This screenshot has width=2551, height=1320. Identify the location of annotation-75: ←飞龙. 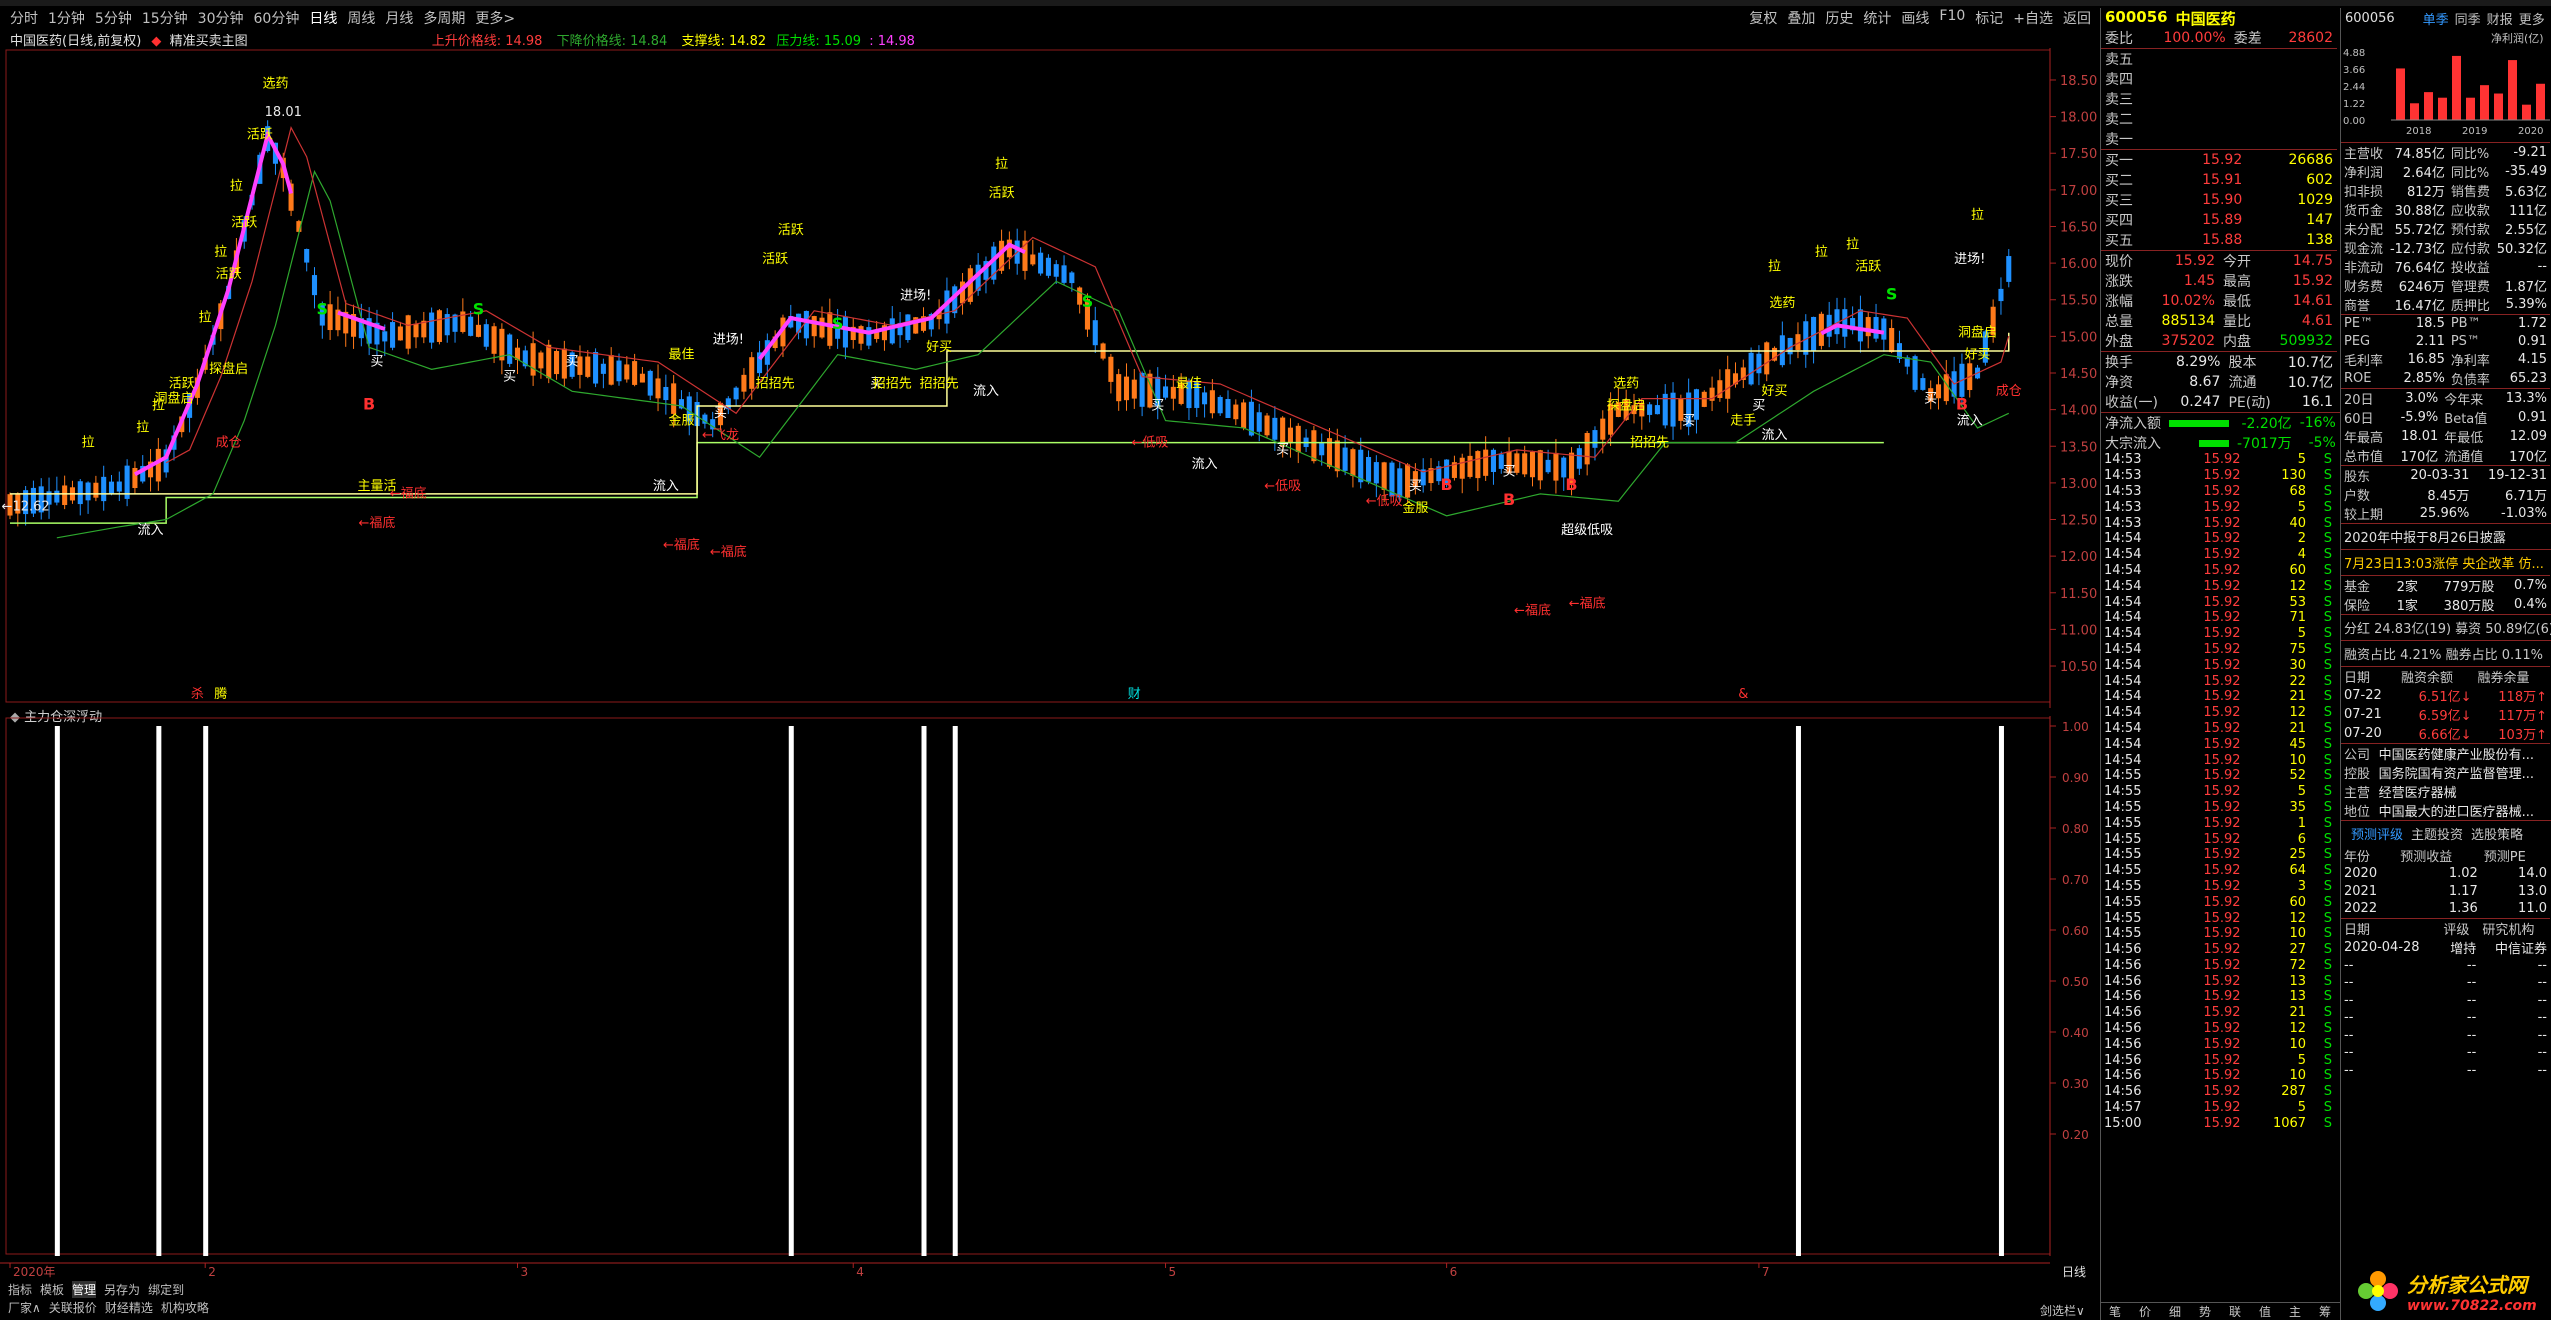
(720, 435).